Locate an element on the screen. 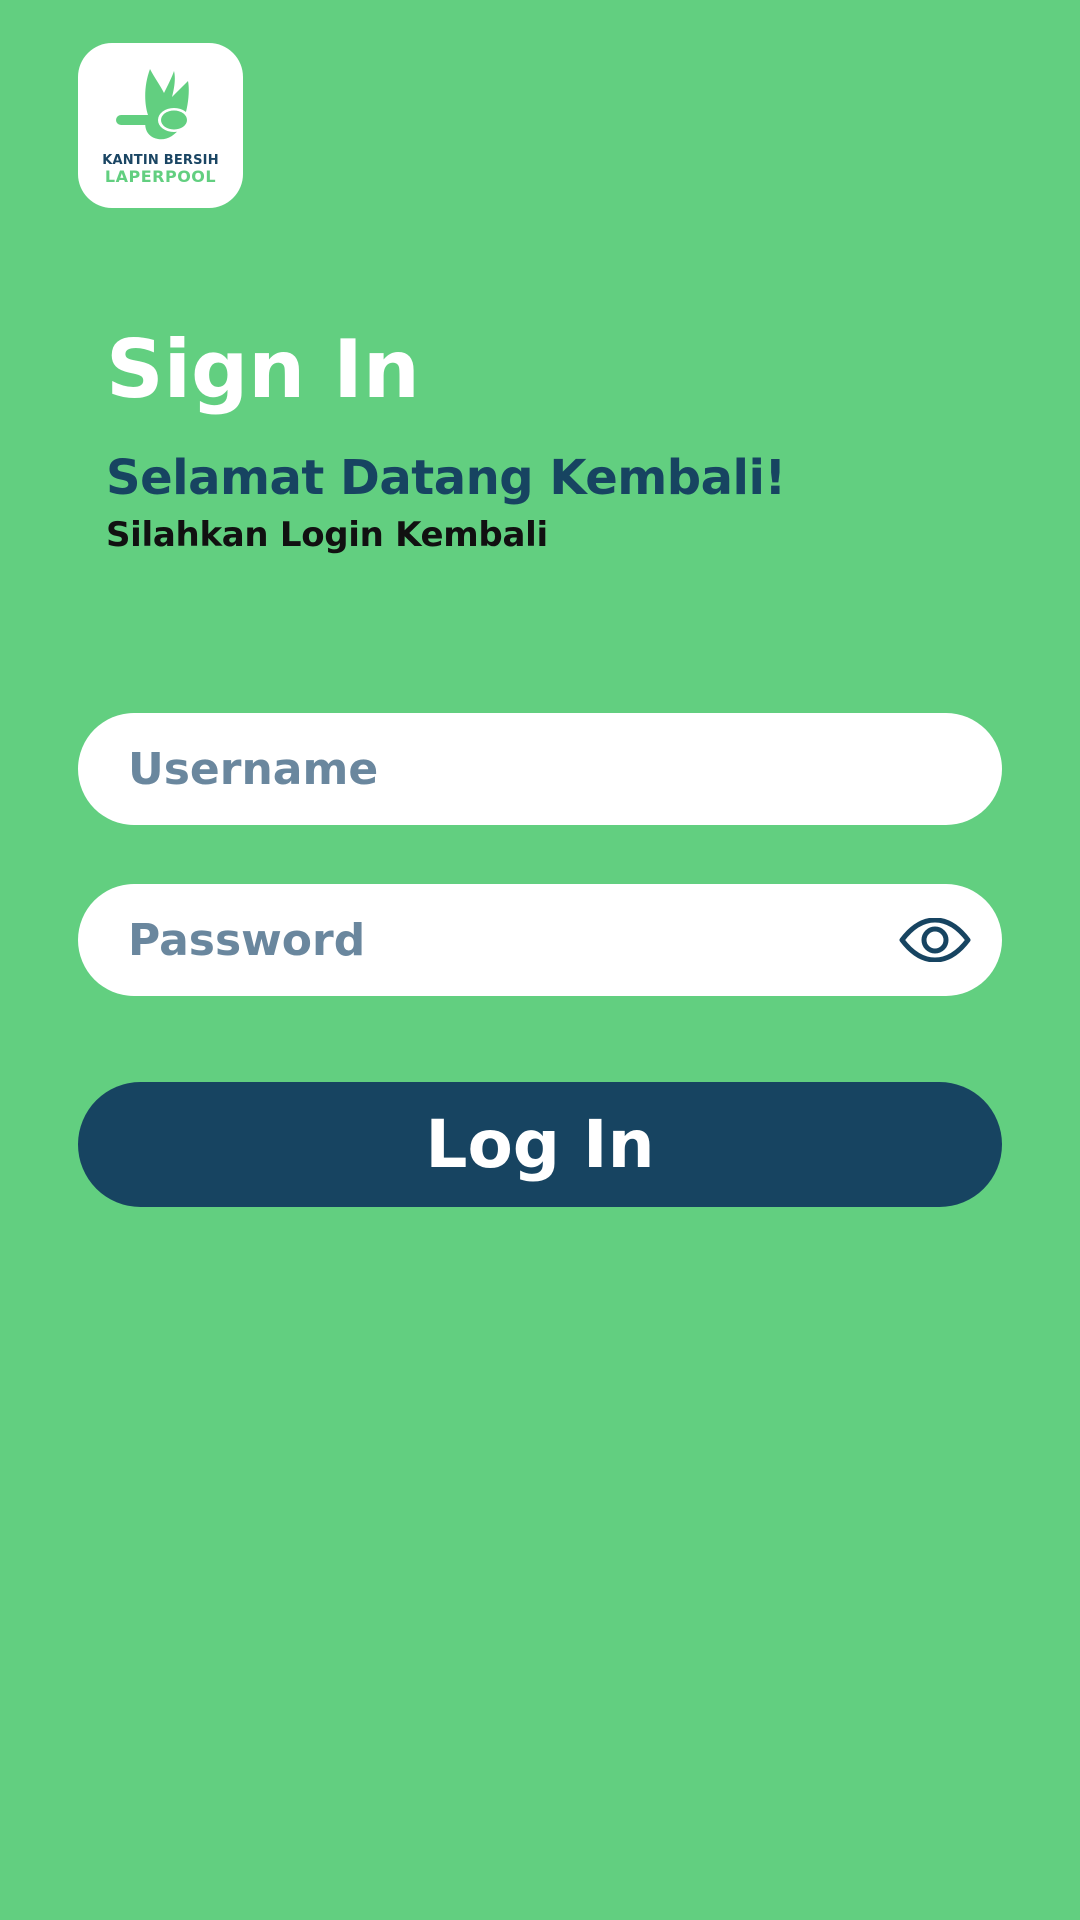 The width and height of the screenshot is (1080, 1920). username-input is located at coordinates (518, 769).